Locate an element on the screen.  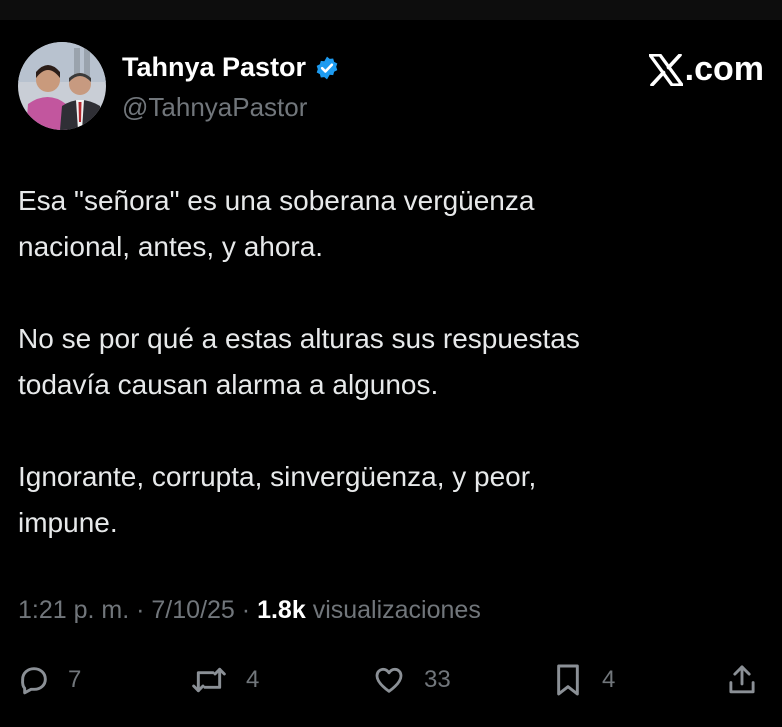
tweet-header: Tahnya Pastor @TahnyaPastor .com is located at coordinates (391, 86).